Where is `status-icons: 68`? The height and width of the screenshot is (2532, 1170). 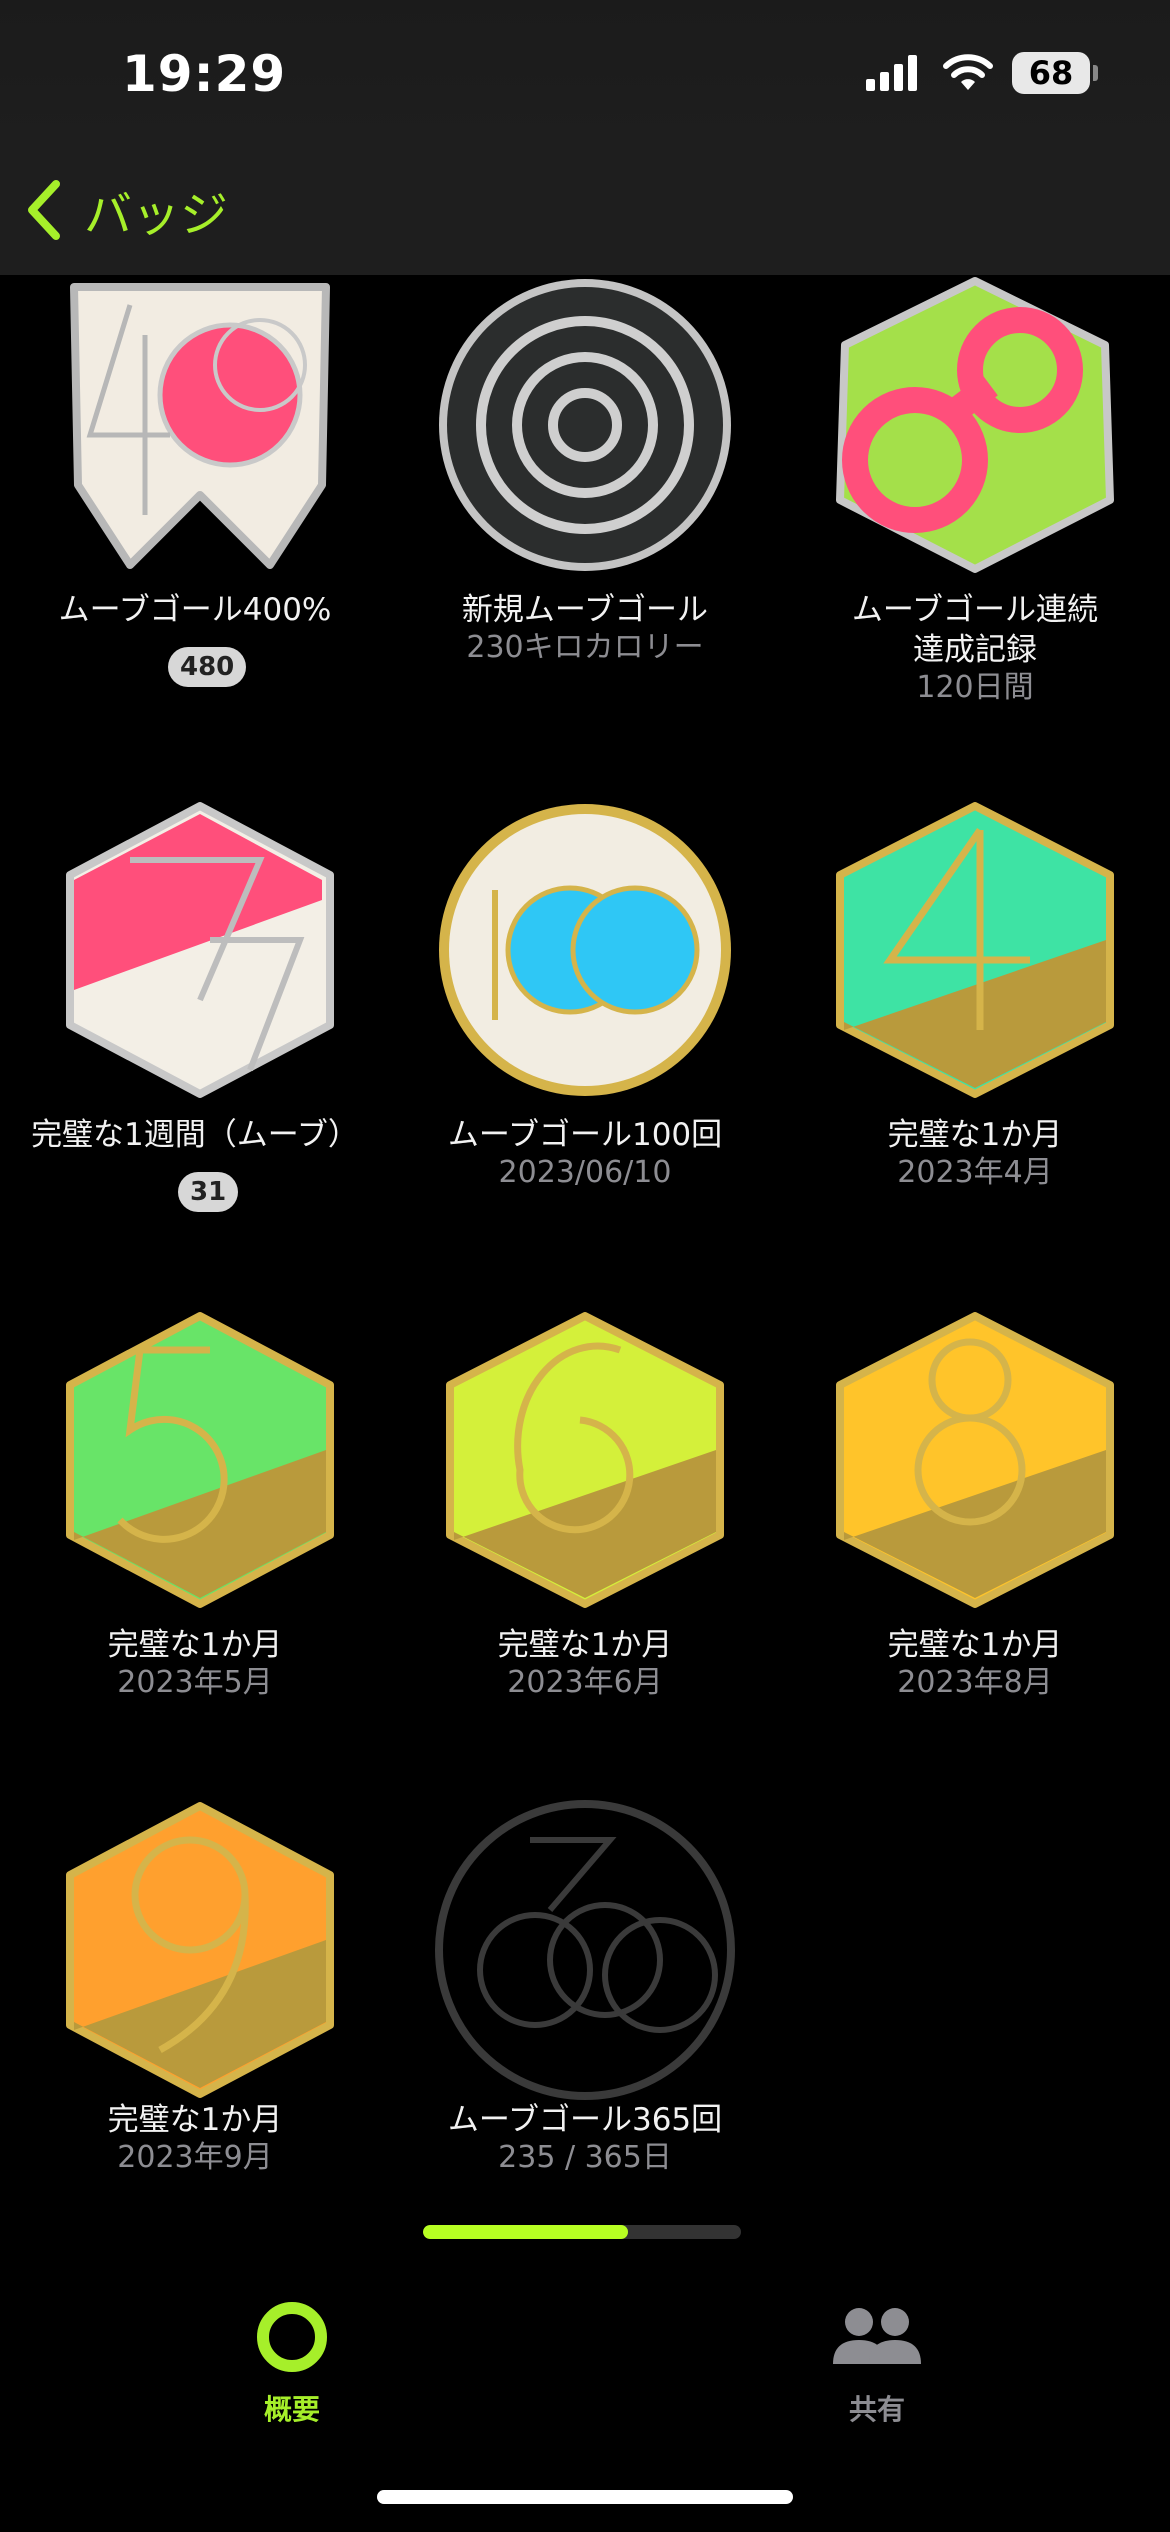
status-icons: 68 is located at coordinates (982, 73).